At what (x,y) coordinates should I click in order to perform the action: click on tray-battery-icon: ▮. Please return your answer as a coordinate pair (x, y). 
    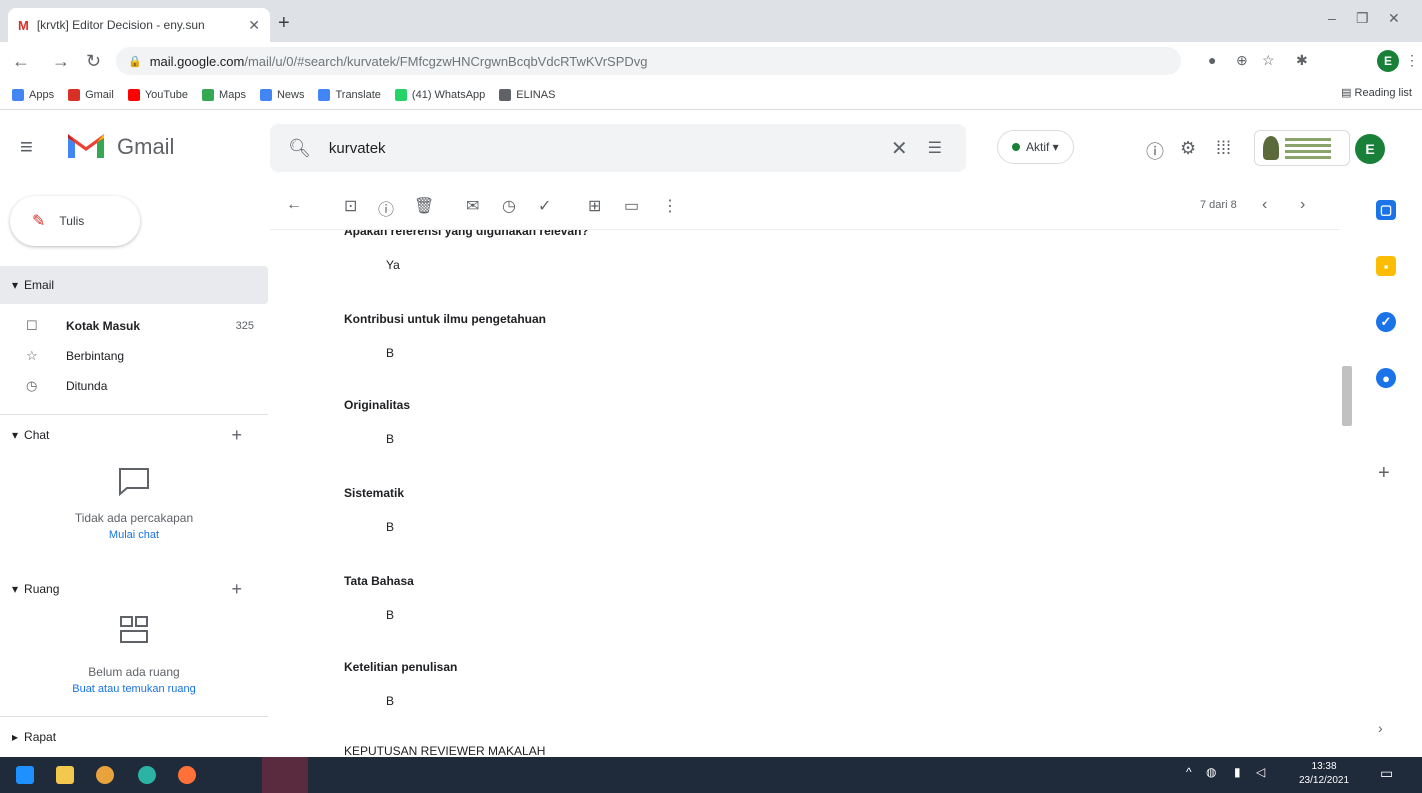
    Looking at the image, I should click on (1237, 772).